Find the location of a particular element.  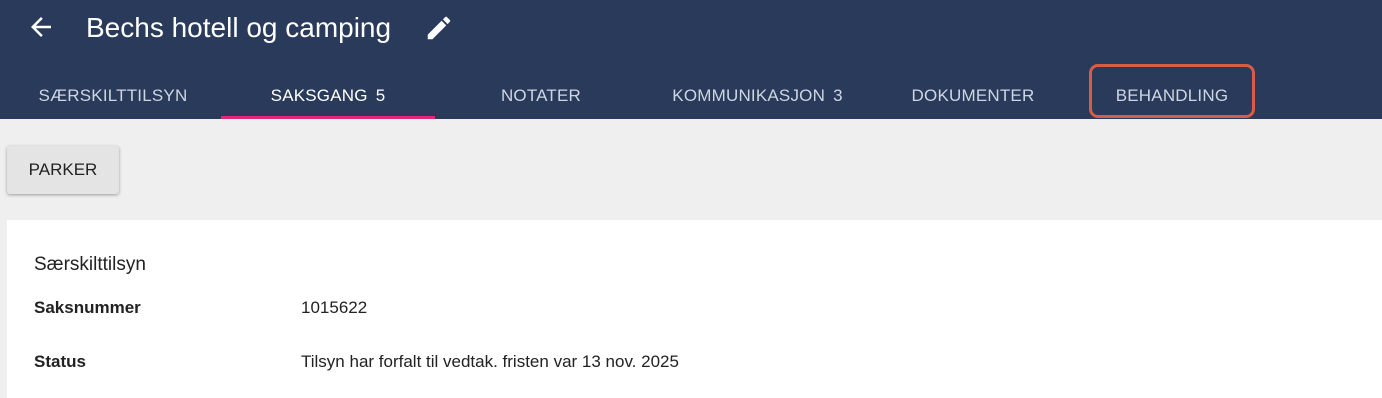

park-button: PARKER is located at coordinates (63, 170).